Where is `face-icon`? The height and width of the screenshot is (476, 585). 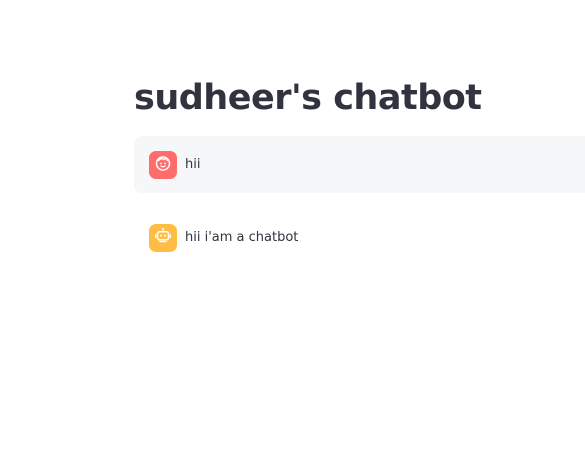 face-icon is located at coordinates (163, 165).